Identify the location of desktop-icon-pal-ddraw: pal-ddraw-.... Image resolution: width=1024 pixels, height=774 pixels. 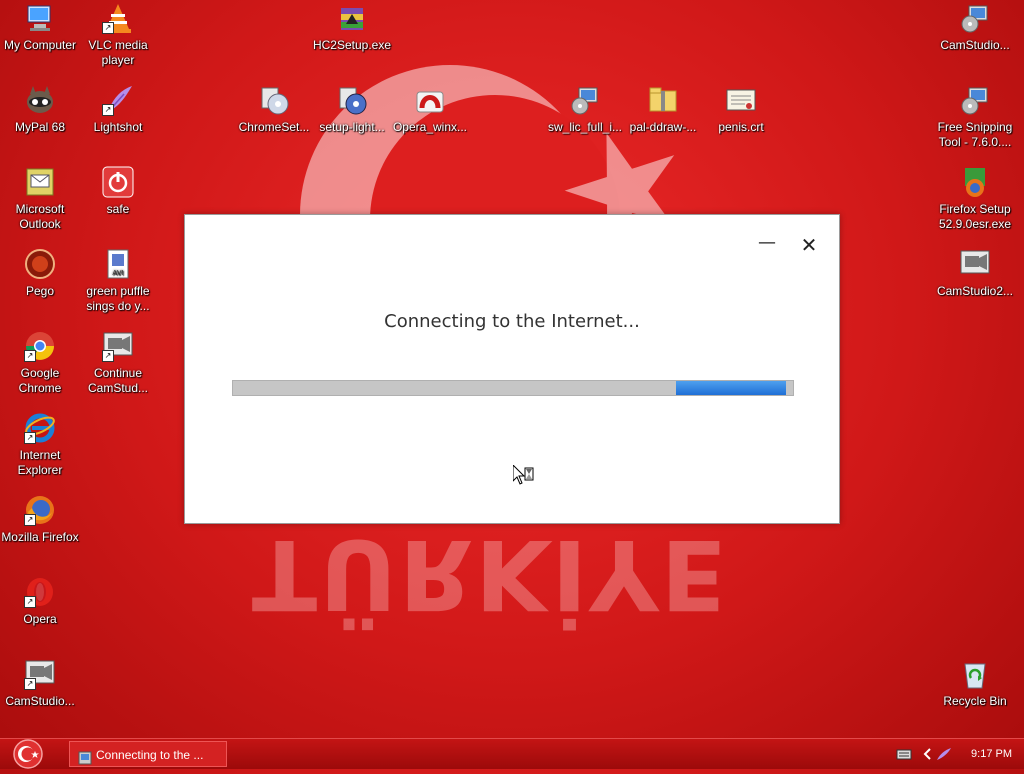
(663, 109).